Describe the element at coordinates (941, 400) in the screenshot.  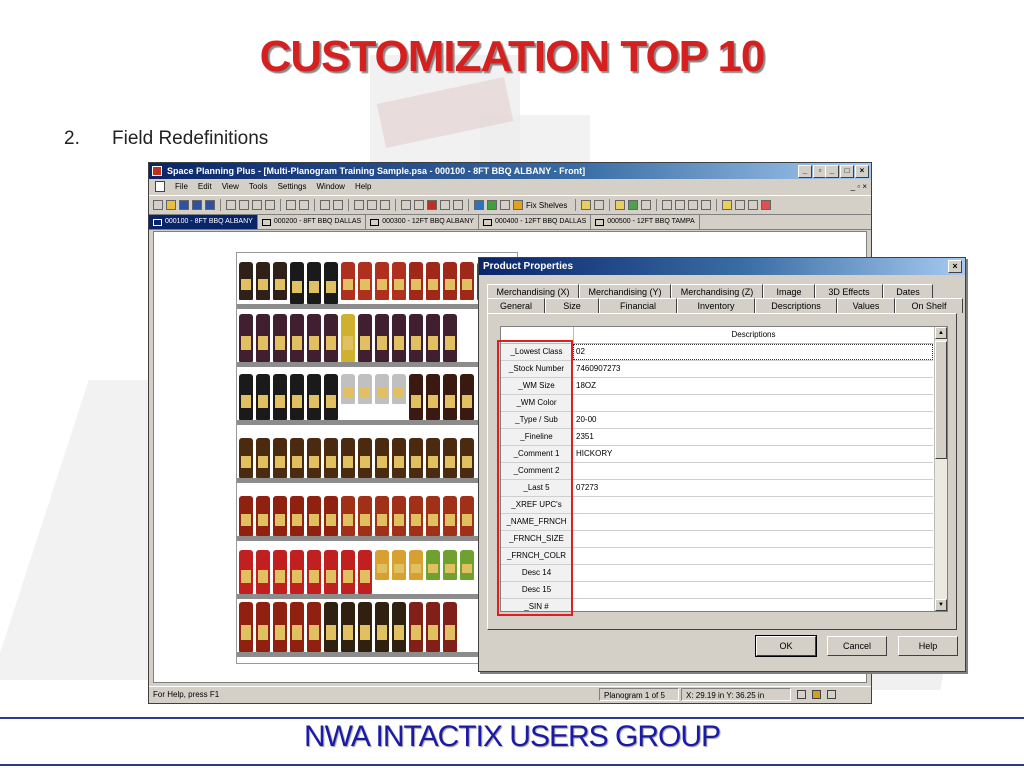
I see `scrollbar-thumb` at that location.